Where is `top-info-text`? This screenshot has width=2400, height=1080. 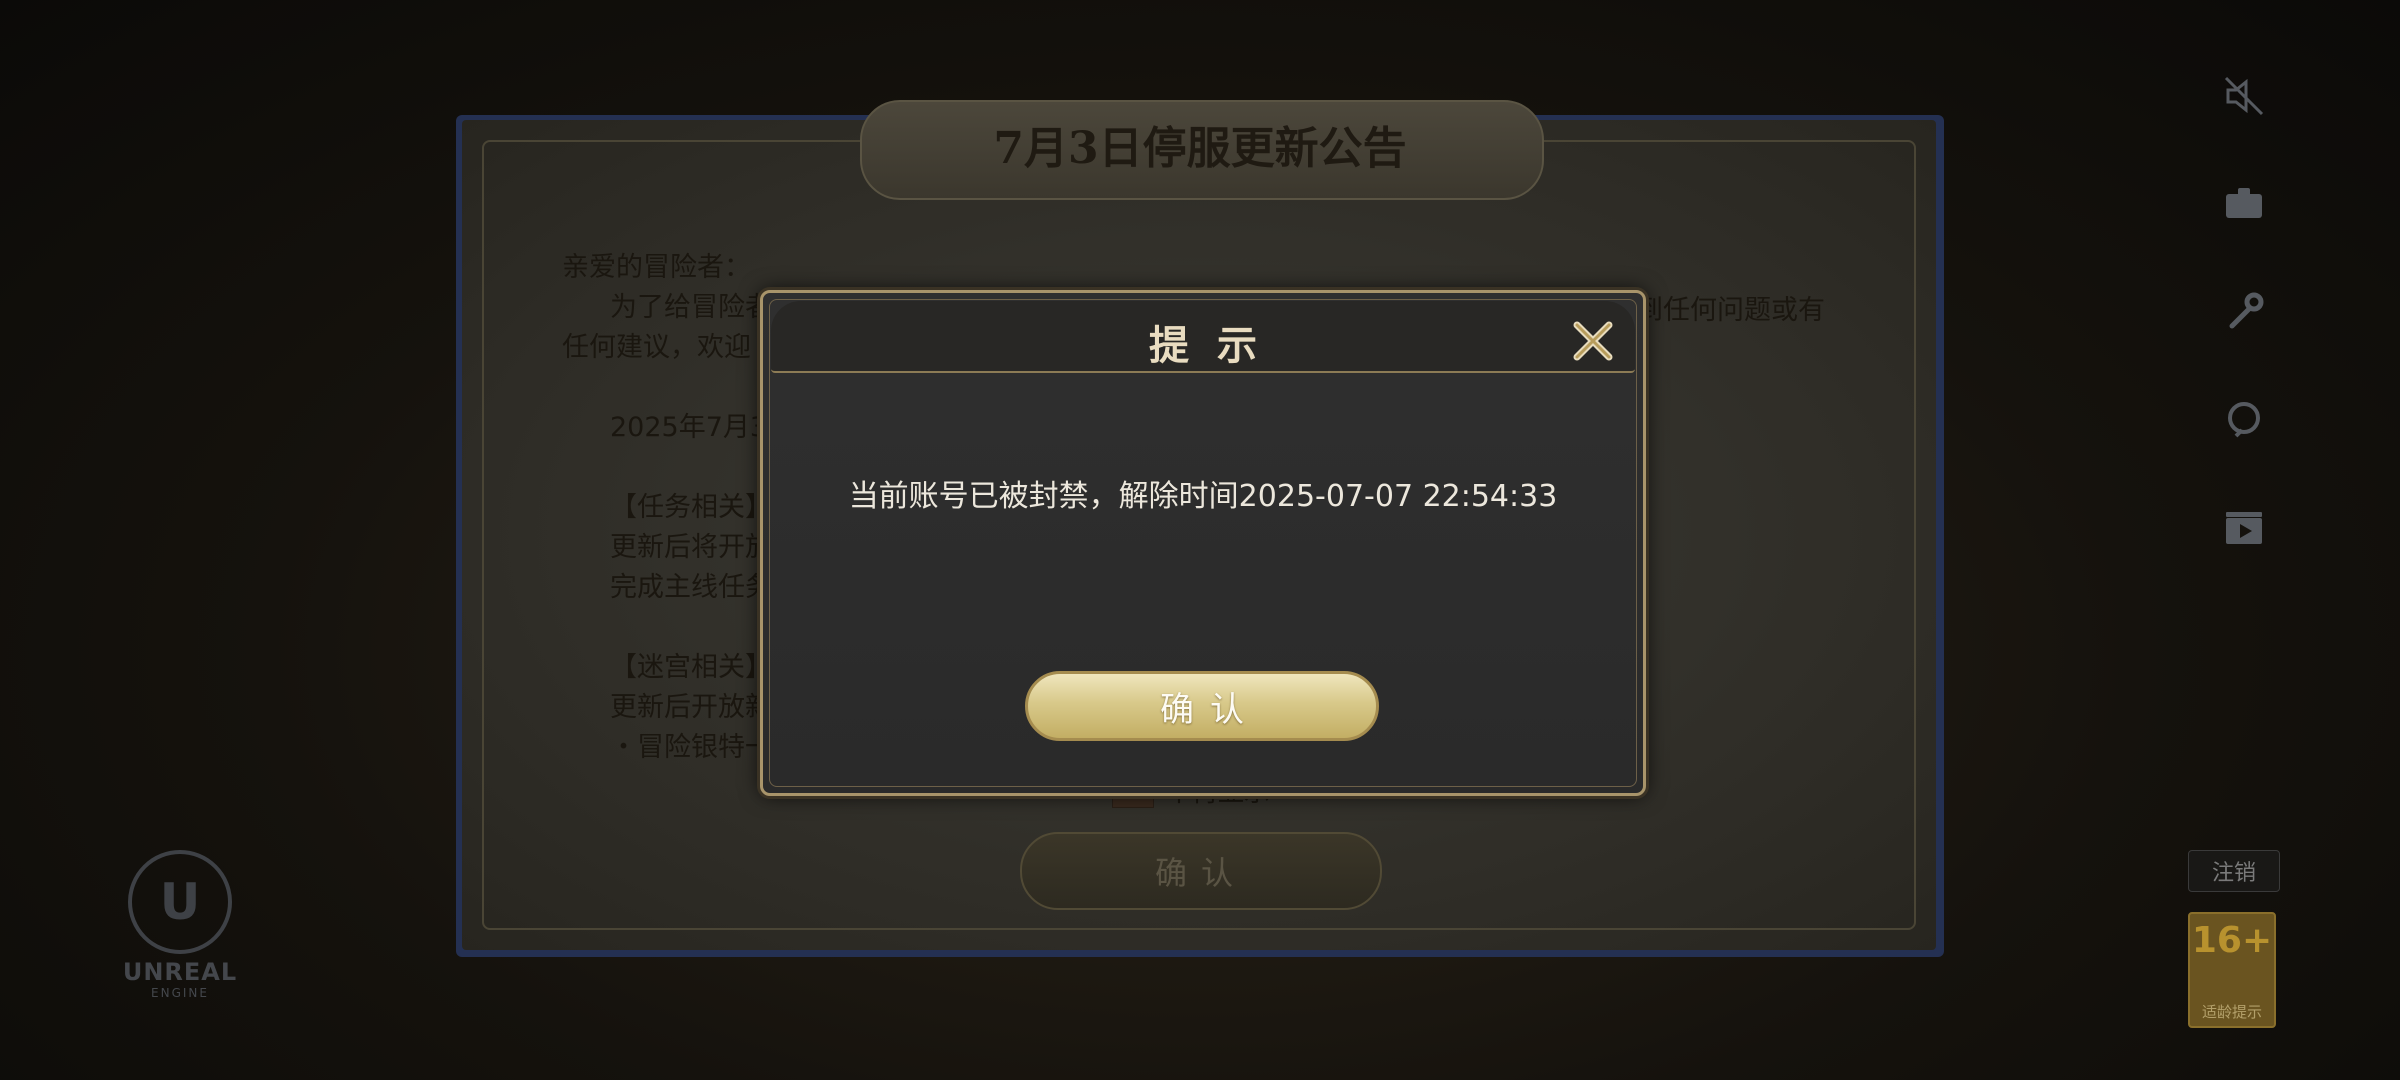 top-info-text is located at coordinates (128, 24).